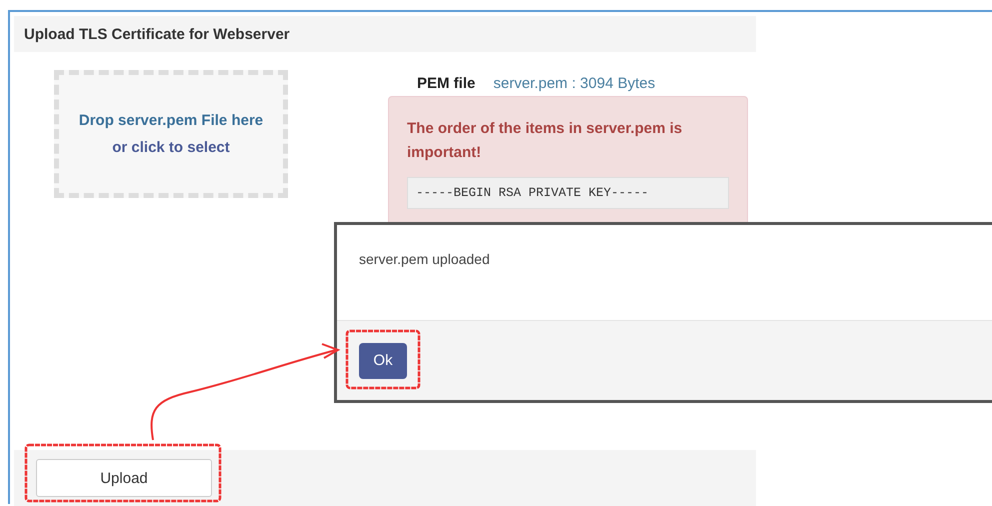 This screenshot has height=506, width=992. Describe the element at coordinates (545, 141) in the screenshot. I see `alert-message: The order of the items in server.pem is important!` at that location.